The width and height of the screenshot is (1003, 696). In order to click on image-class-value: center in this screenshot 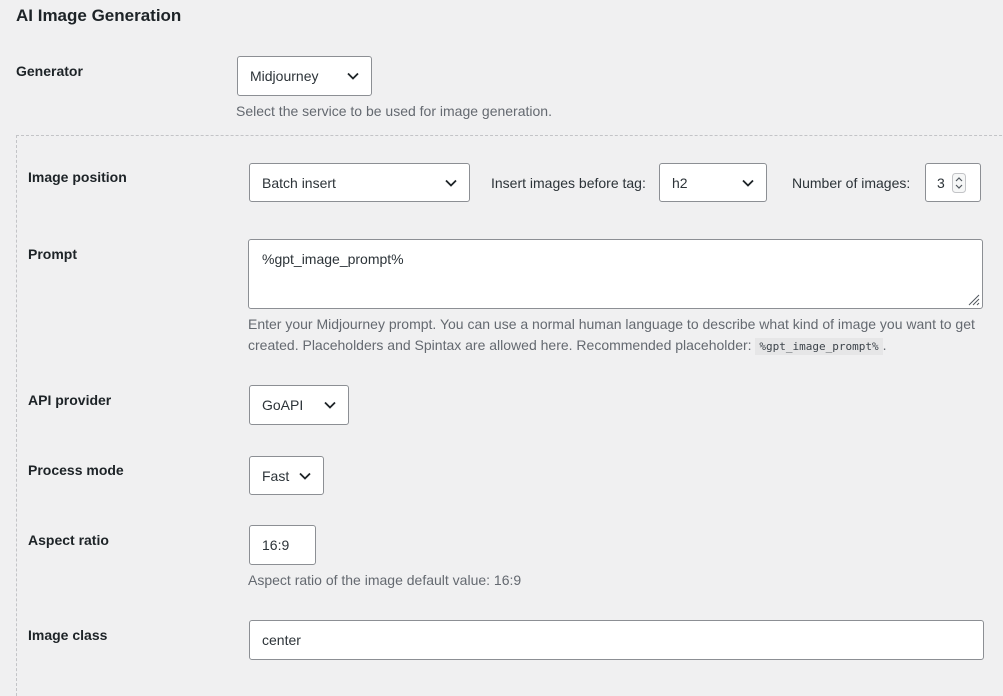, I will do `click(281, 640)`.